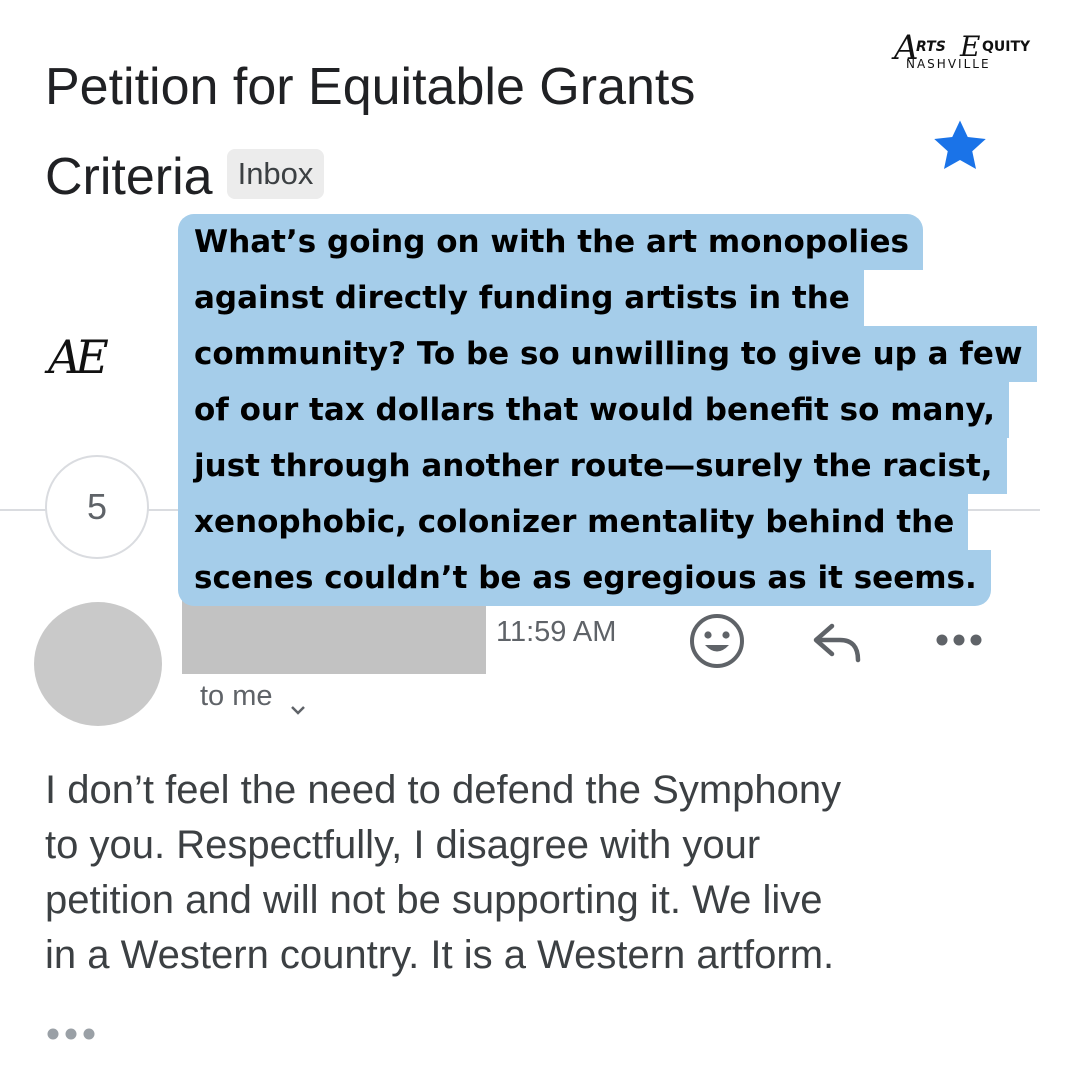 This screenshot has height=1080, width=1080. I want to click on logo-arts: RTS, so click(931, 47).